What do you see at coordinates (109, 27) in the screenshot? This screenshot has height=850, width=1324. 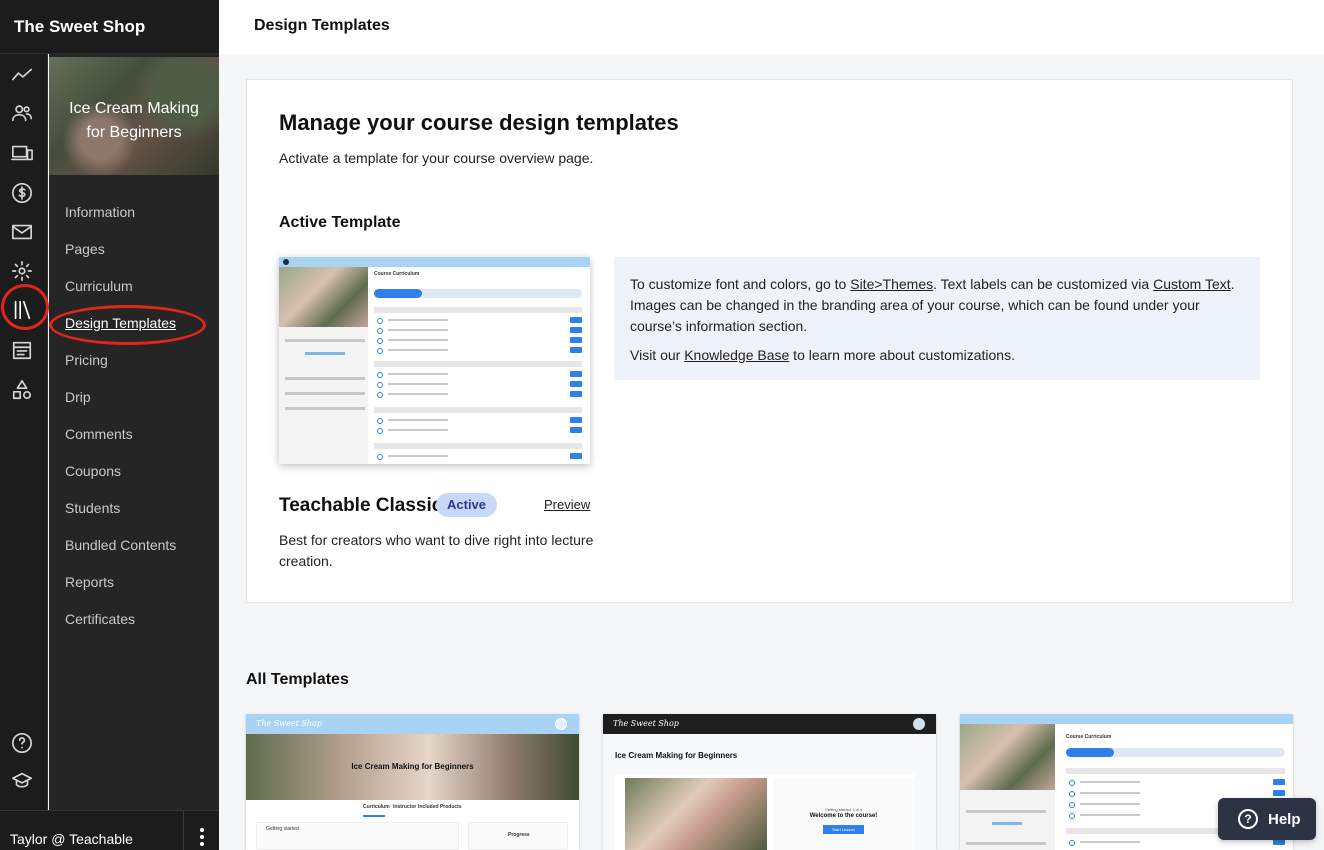 I see `school-name: The Sweet Shop` at bounding box center [109, 27].